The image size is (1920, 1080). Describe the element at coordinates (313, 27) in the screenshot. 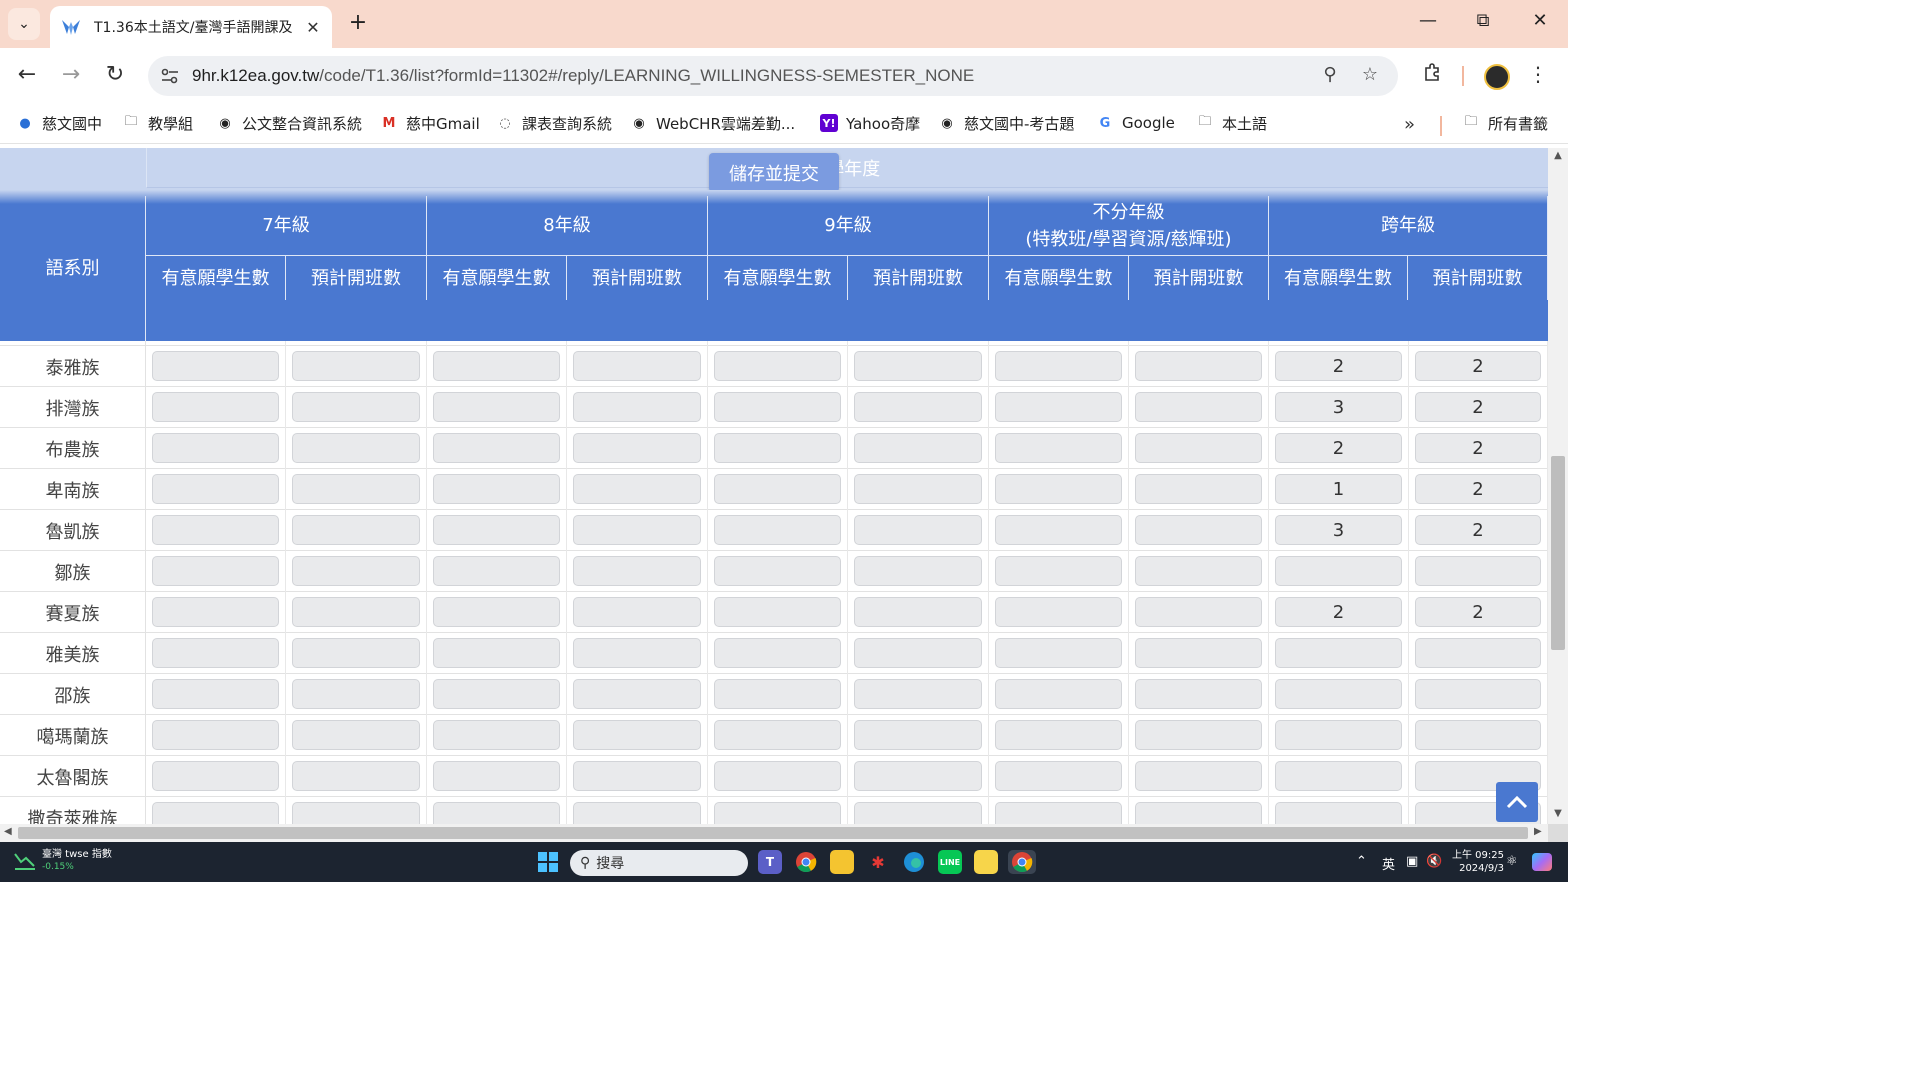

I see `close-tab-icon: ✕` at that location.